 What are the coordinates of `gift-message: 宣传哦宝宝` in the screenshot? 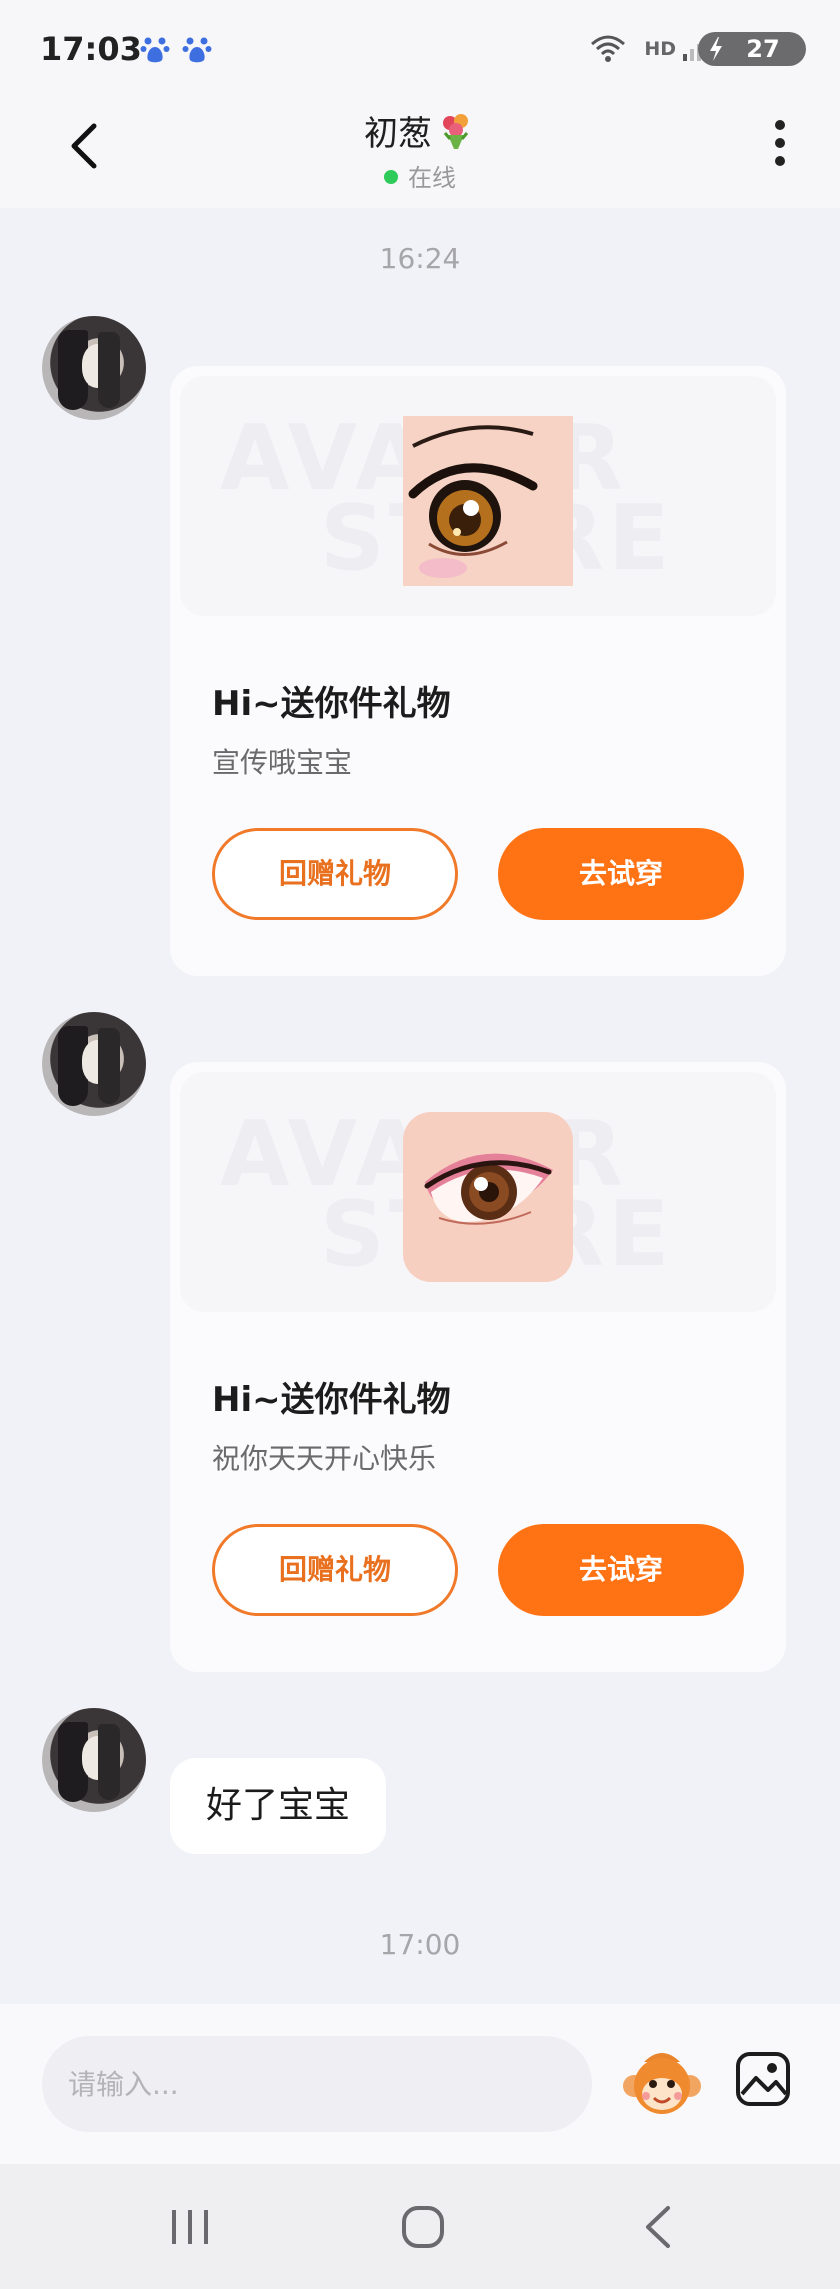 It's located at (282, 762).